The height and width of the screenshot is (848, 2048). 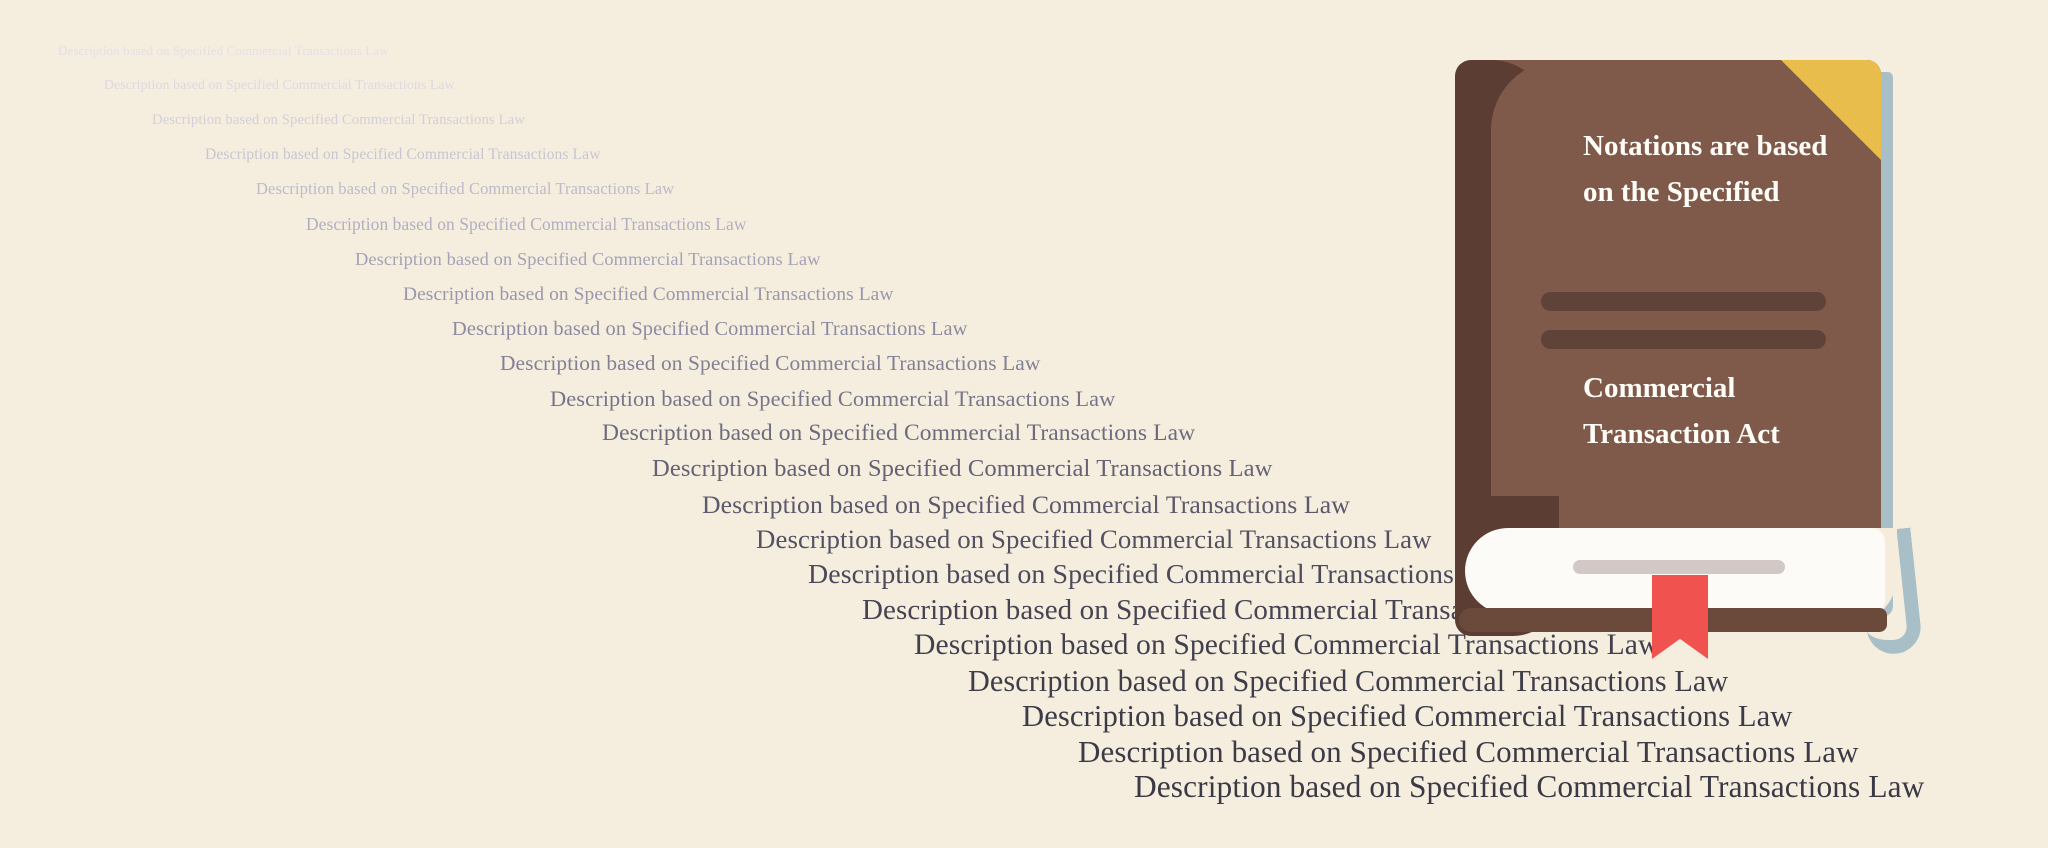 What do you see at coordinates (1680, 617) in the screenshot?
I see `bookmark-ribbon-icon` at bounding box center [1680, 617].